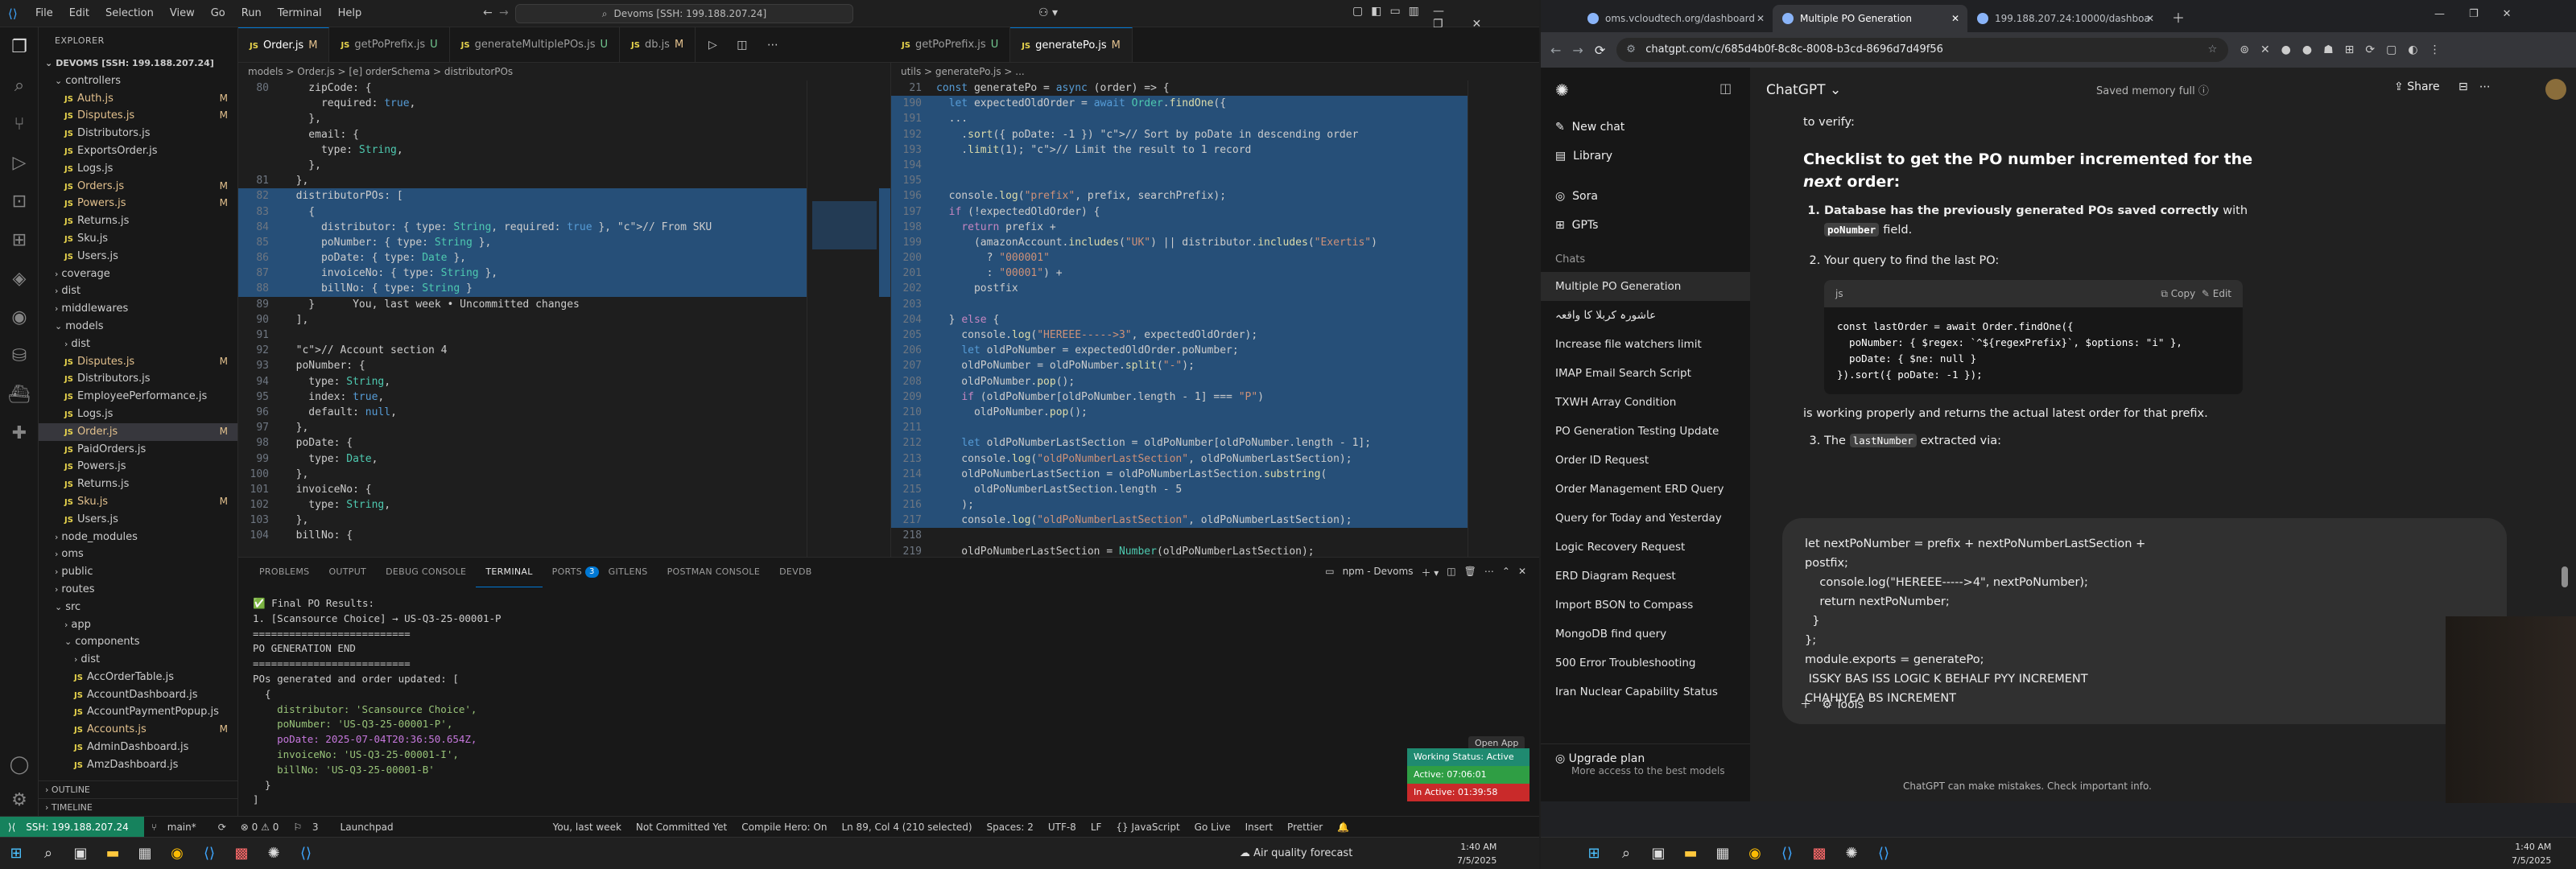  I want to click on file-accountdashboard-js: JS AccountDashboard.js, so click(138, 695).